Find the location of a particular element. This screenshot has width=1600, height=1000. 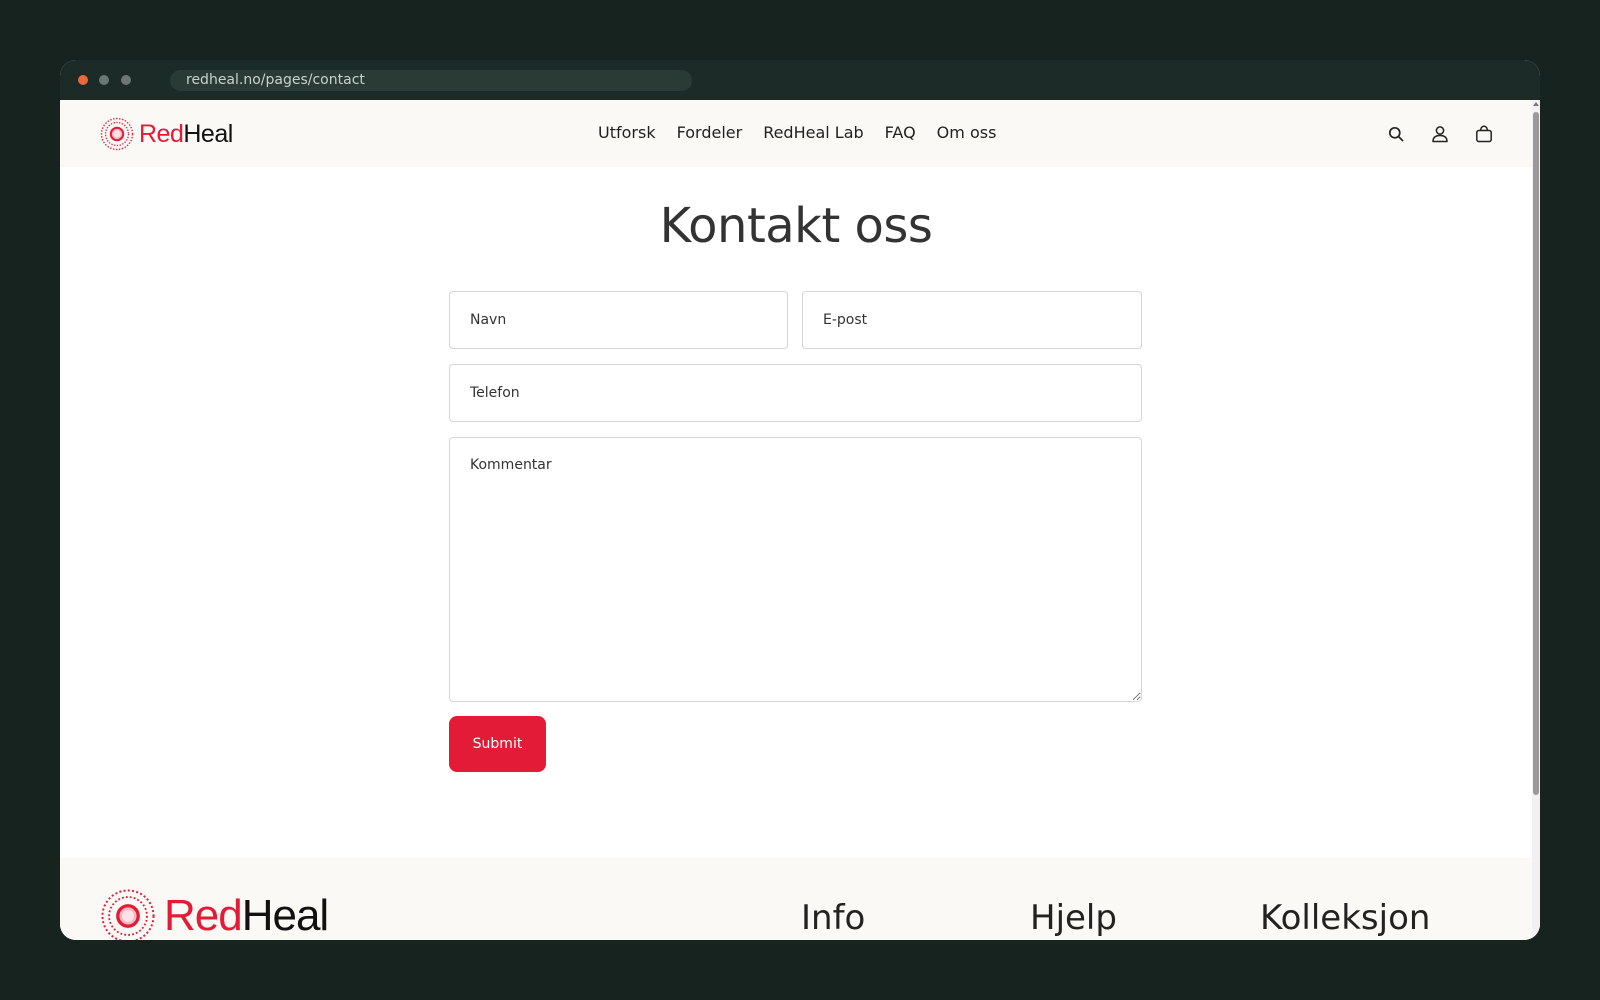

scrollbar-thumb is located at coordinates (1536, 453).